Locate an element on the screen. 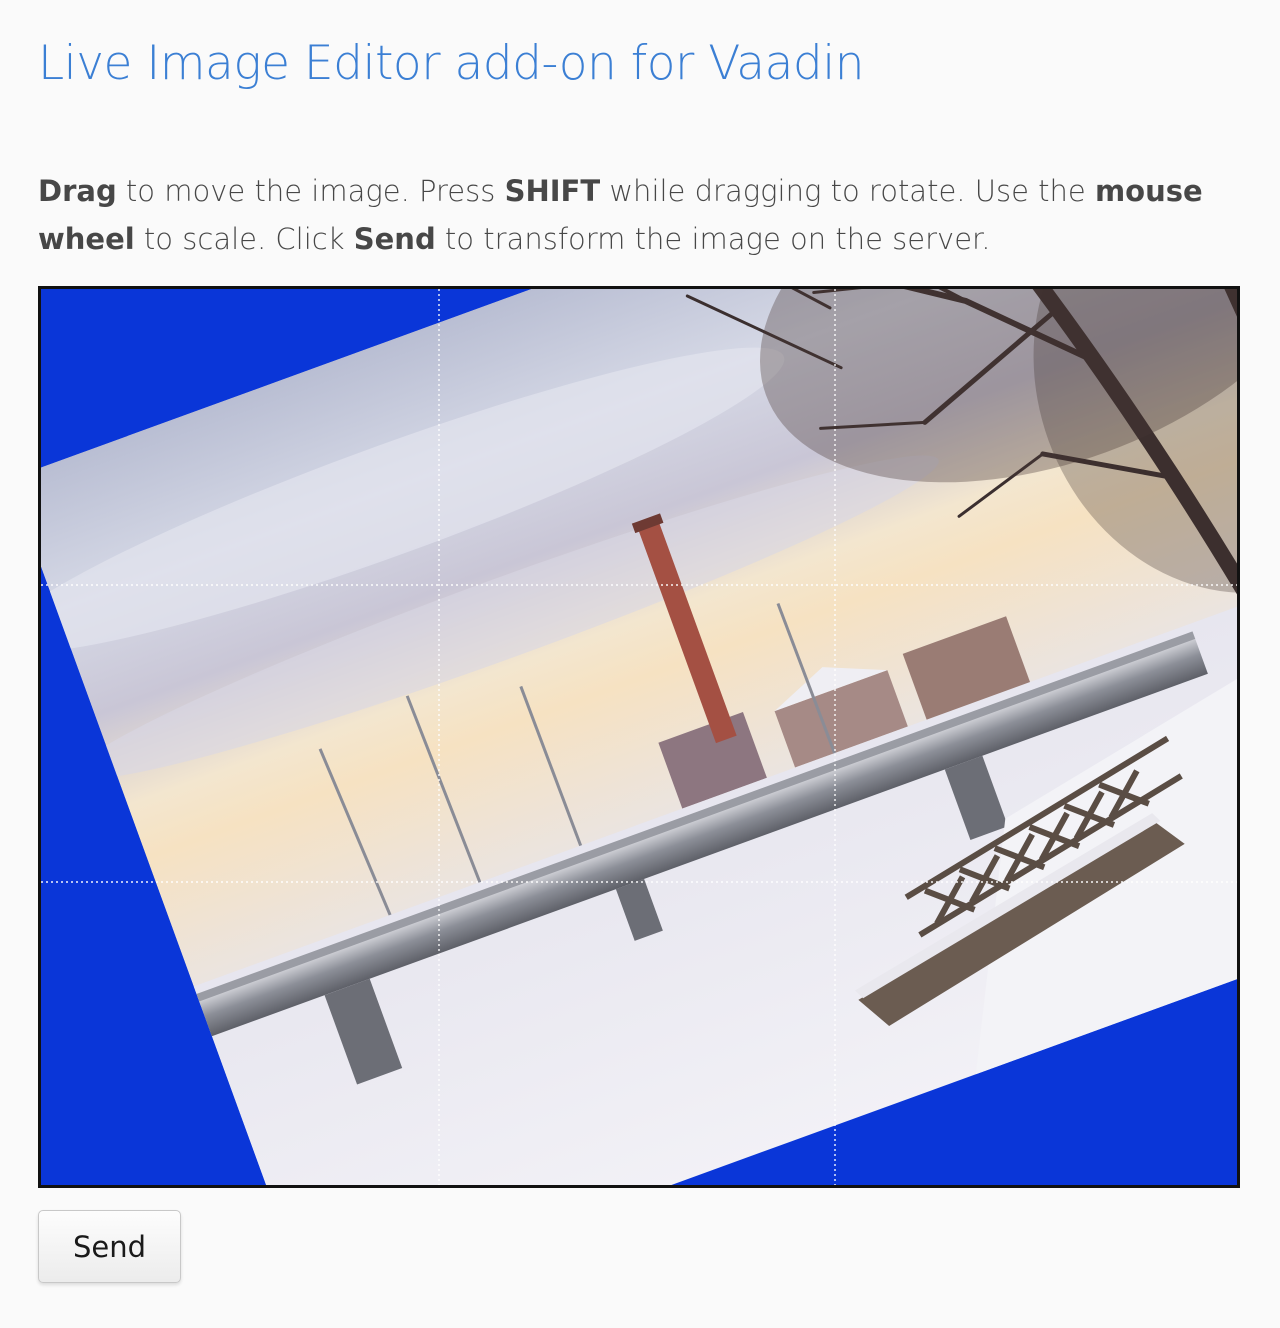  page-title: Live Image Editor add-on for Vaadin is located at coordinates (451, 63).